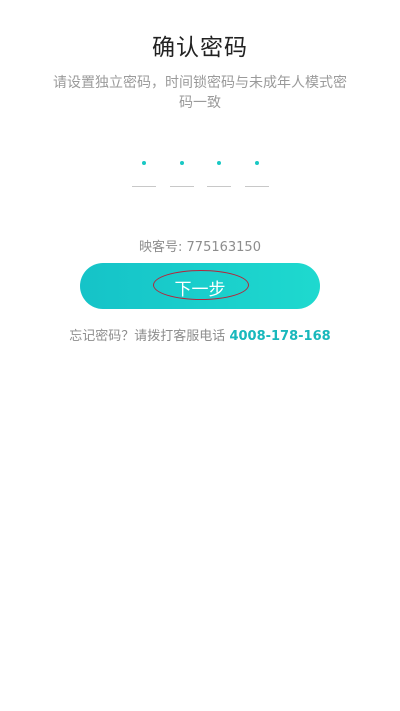  I want to click on next-button-label: 下一步, so click(200, 289).